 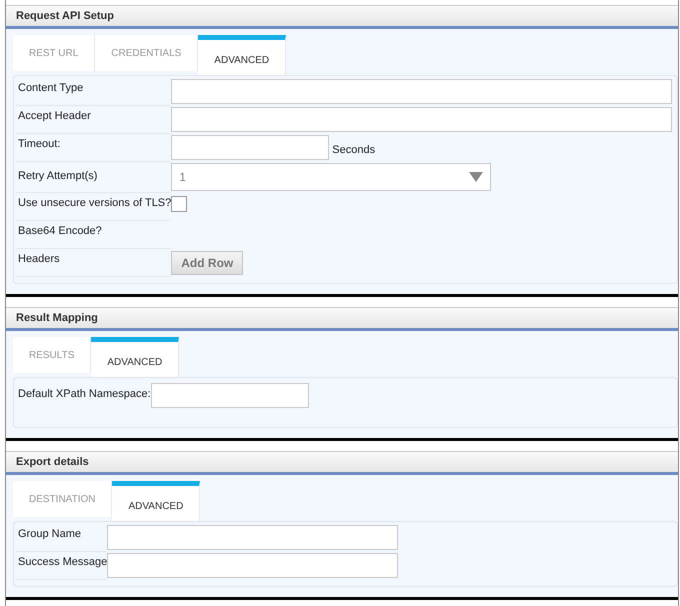 What do you see at coordinates (54, 116) in the screenshot?
I see `field-label: Accept Header` at bounding box center [54, 116].